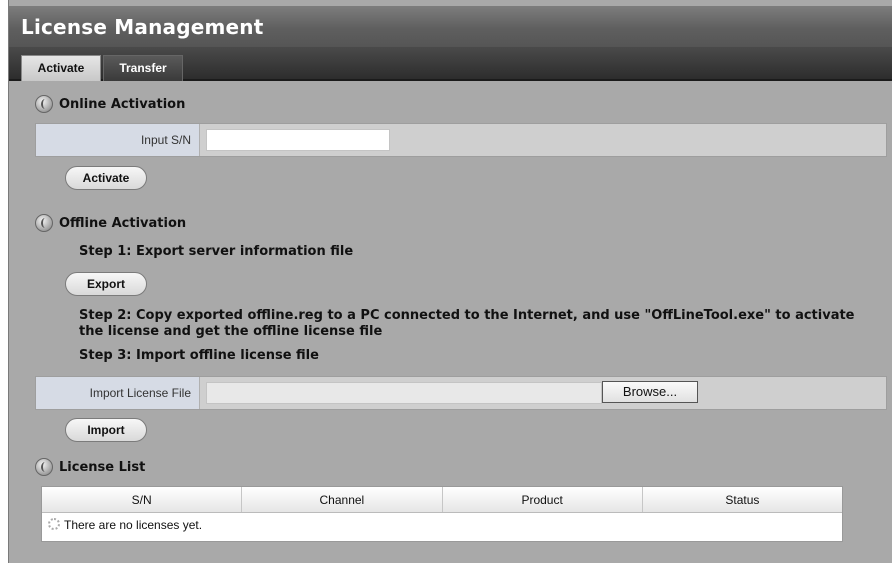 This screenshot has width=892, height=563. Describe the element at coordinates (216, 251) in the screenshot. I see `step-1-text: Step 1: Export server information file` at that location.